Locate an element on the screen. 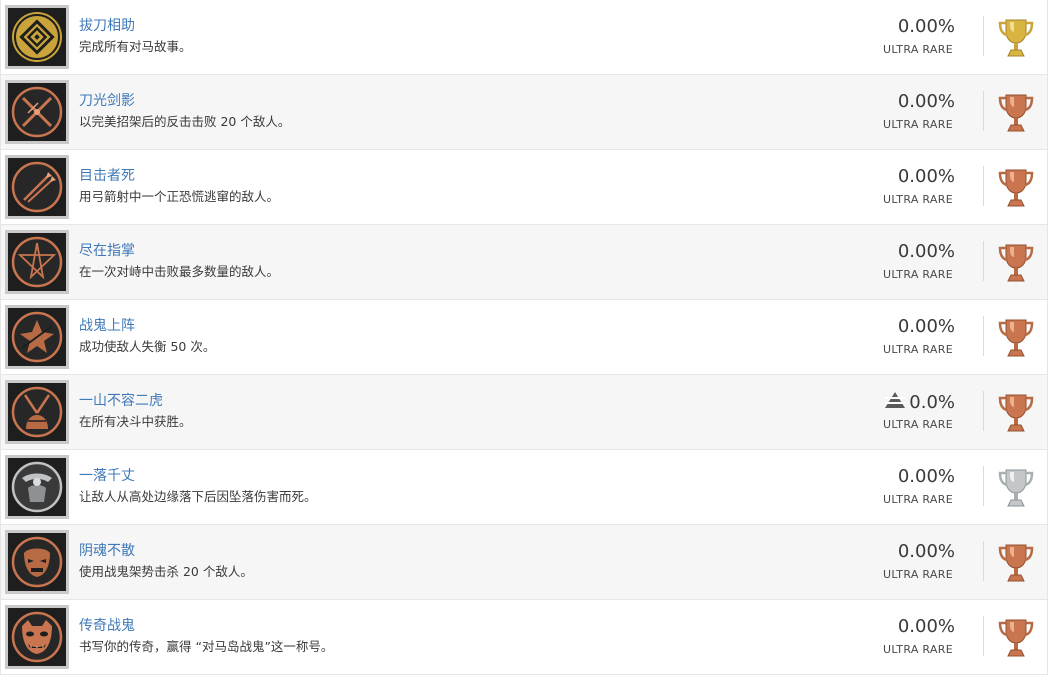 Image resolution: width=1048 pixels, height=676 pixels. pyramid-trend-icon is located at coordinates (895, 400).